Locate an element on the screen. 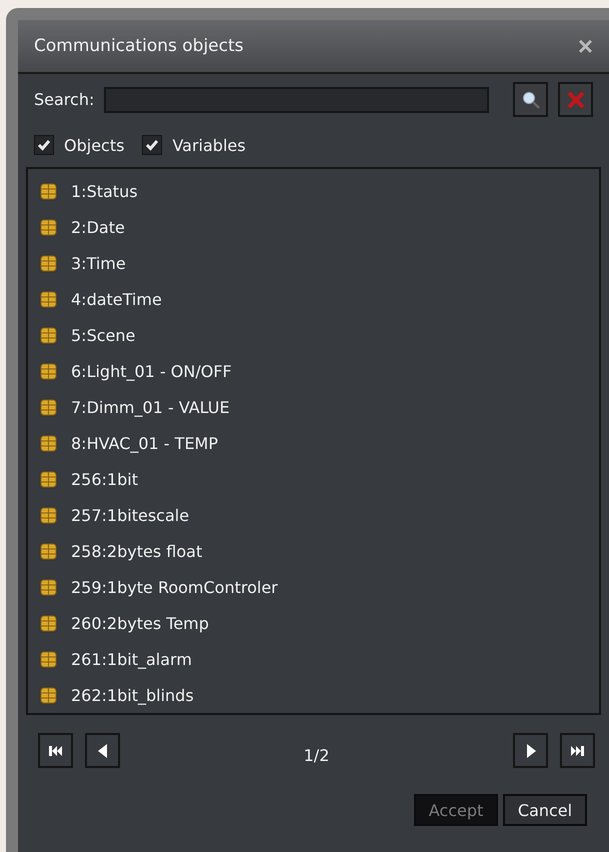 The height and width of the screenshot is (852, 609). close-icon is located at coordinates (575, 99).